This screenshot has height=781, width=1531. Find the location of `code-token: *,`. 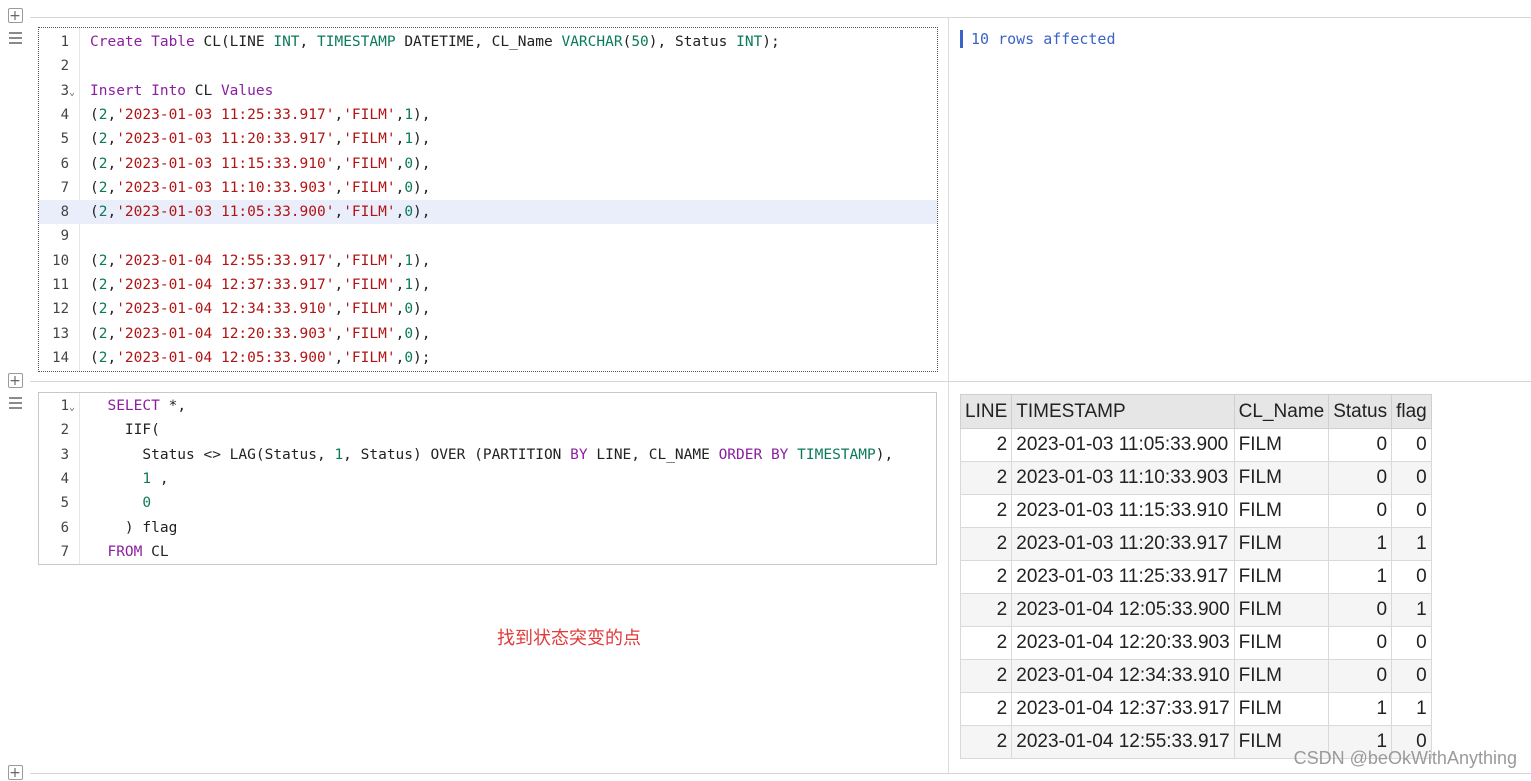

code-token: *, is located at coordinates (173, 406).